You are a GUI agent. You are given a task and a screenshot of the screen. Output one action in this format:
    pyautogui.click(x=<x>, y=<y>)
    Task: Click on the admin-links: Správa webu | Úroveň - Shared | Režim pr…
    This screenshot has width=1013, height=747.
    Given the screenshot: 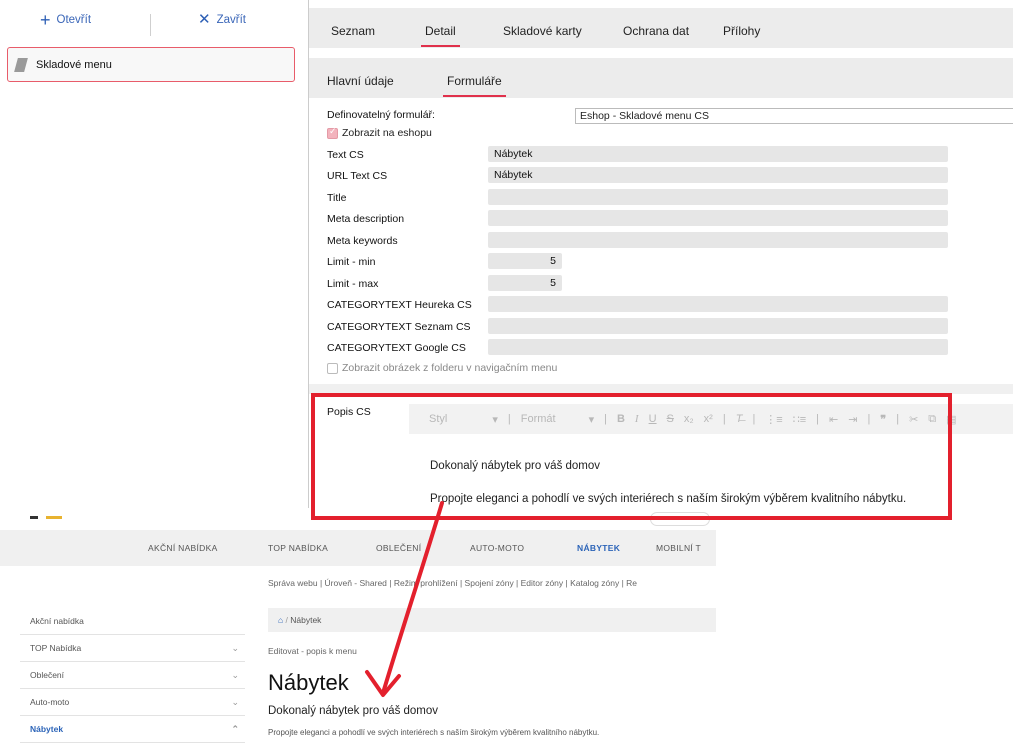 What is the action you would take?
    pyautogui.click(x=452, y=583)
    